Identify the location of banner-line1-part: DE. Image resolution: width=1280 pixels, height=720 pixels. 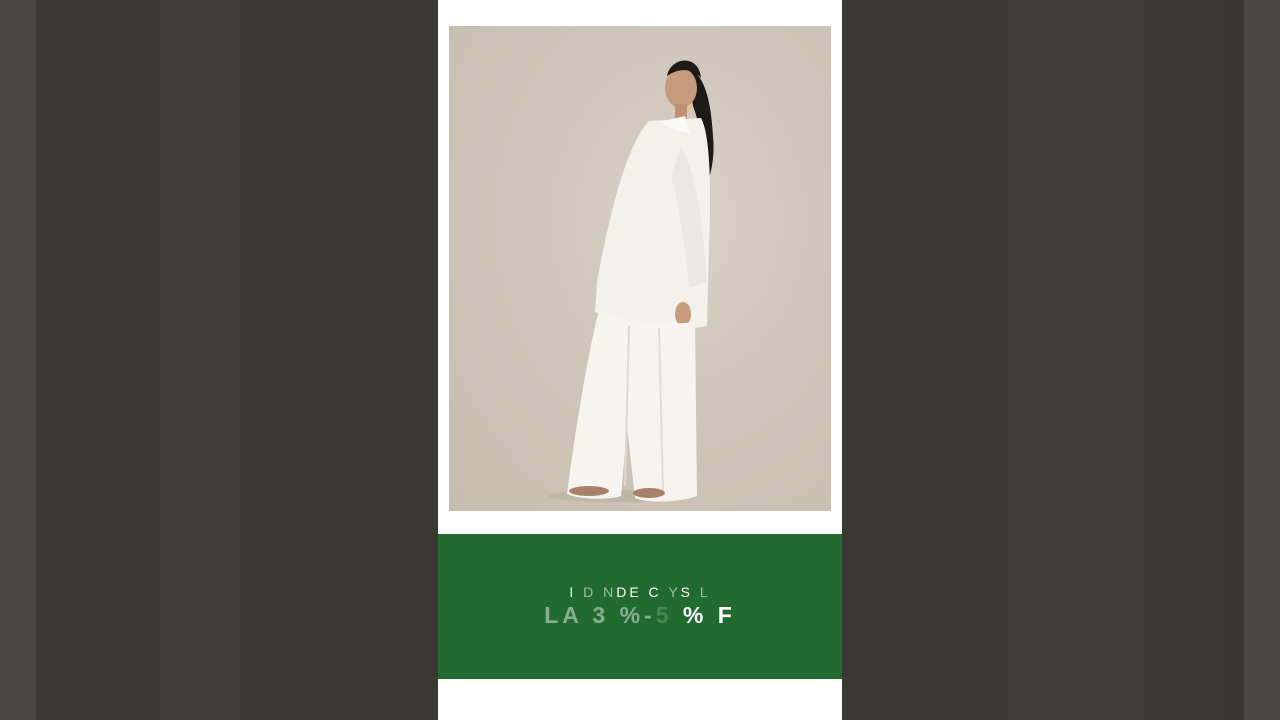
(629, 592).